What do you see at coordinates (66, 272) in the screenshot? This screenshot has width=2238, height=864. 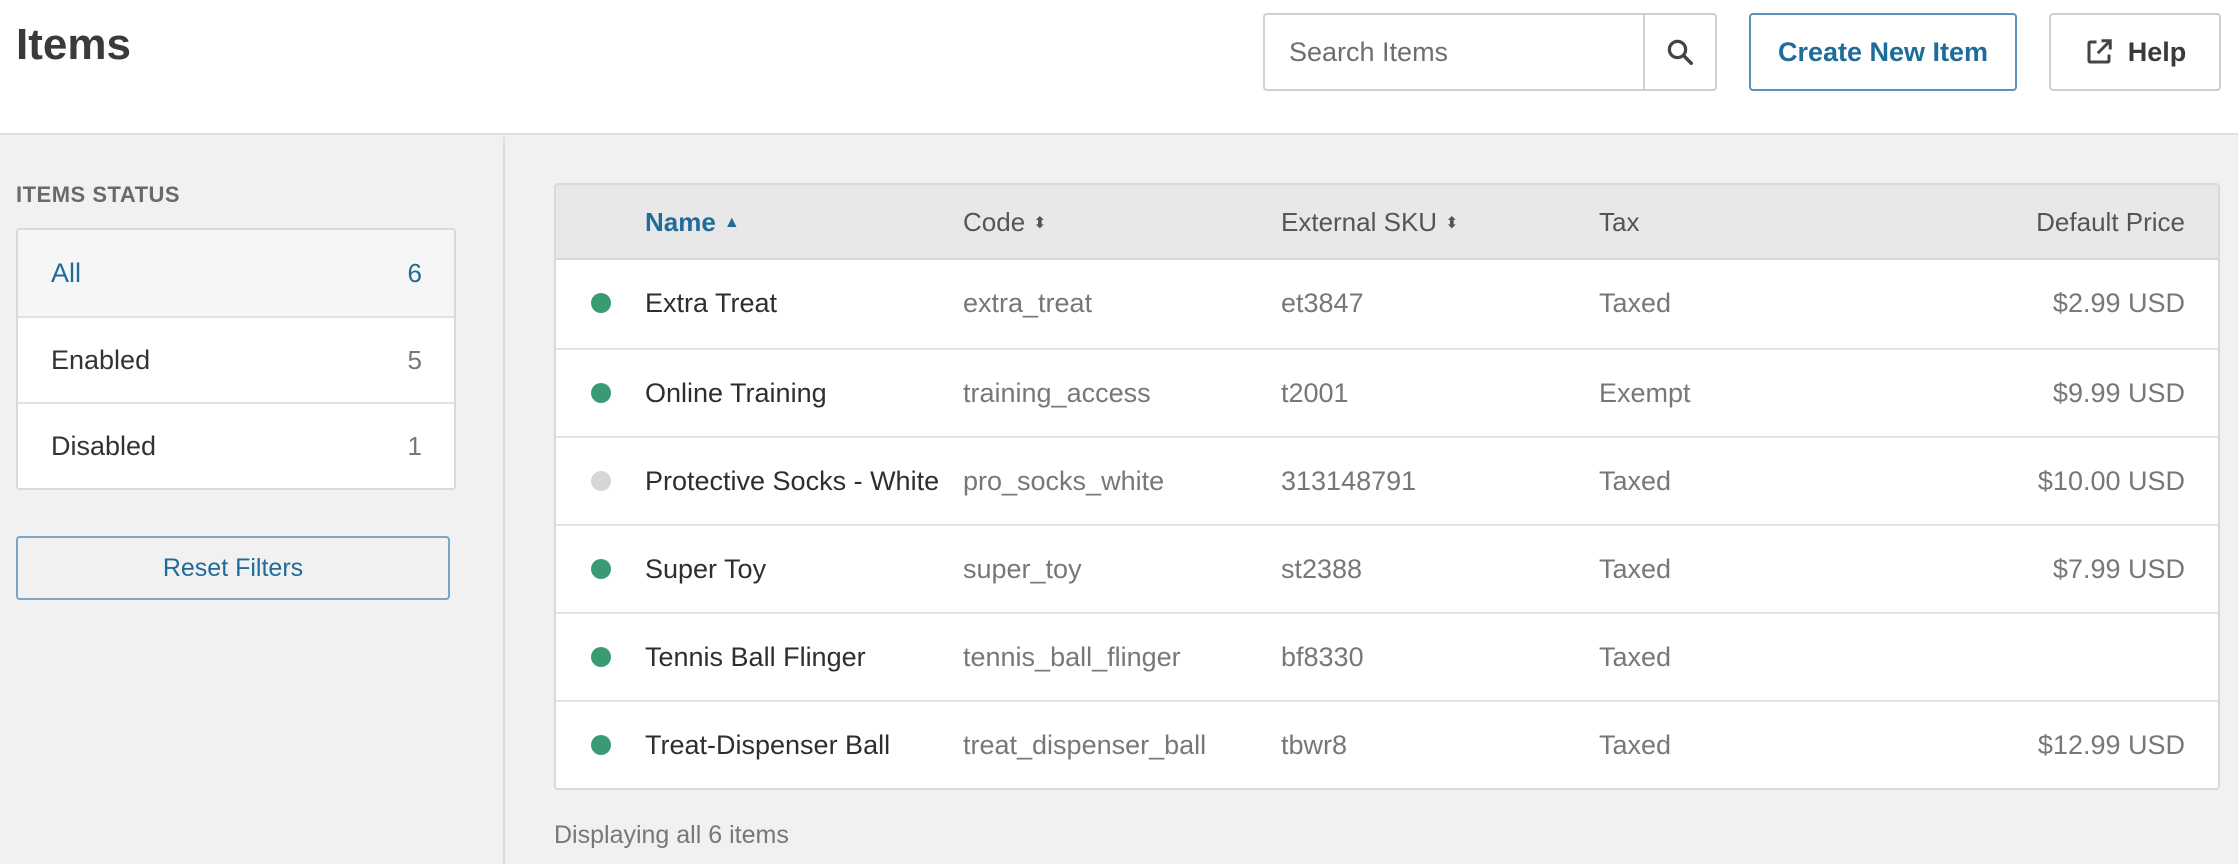 I see `status-filter-label: All` at bounding box center [66, 272].